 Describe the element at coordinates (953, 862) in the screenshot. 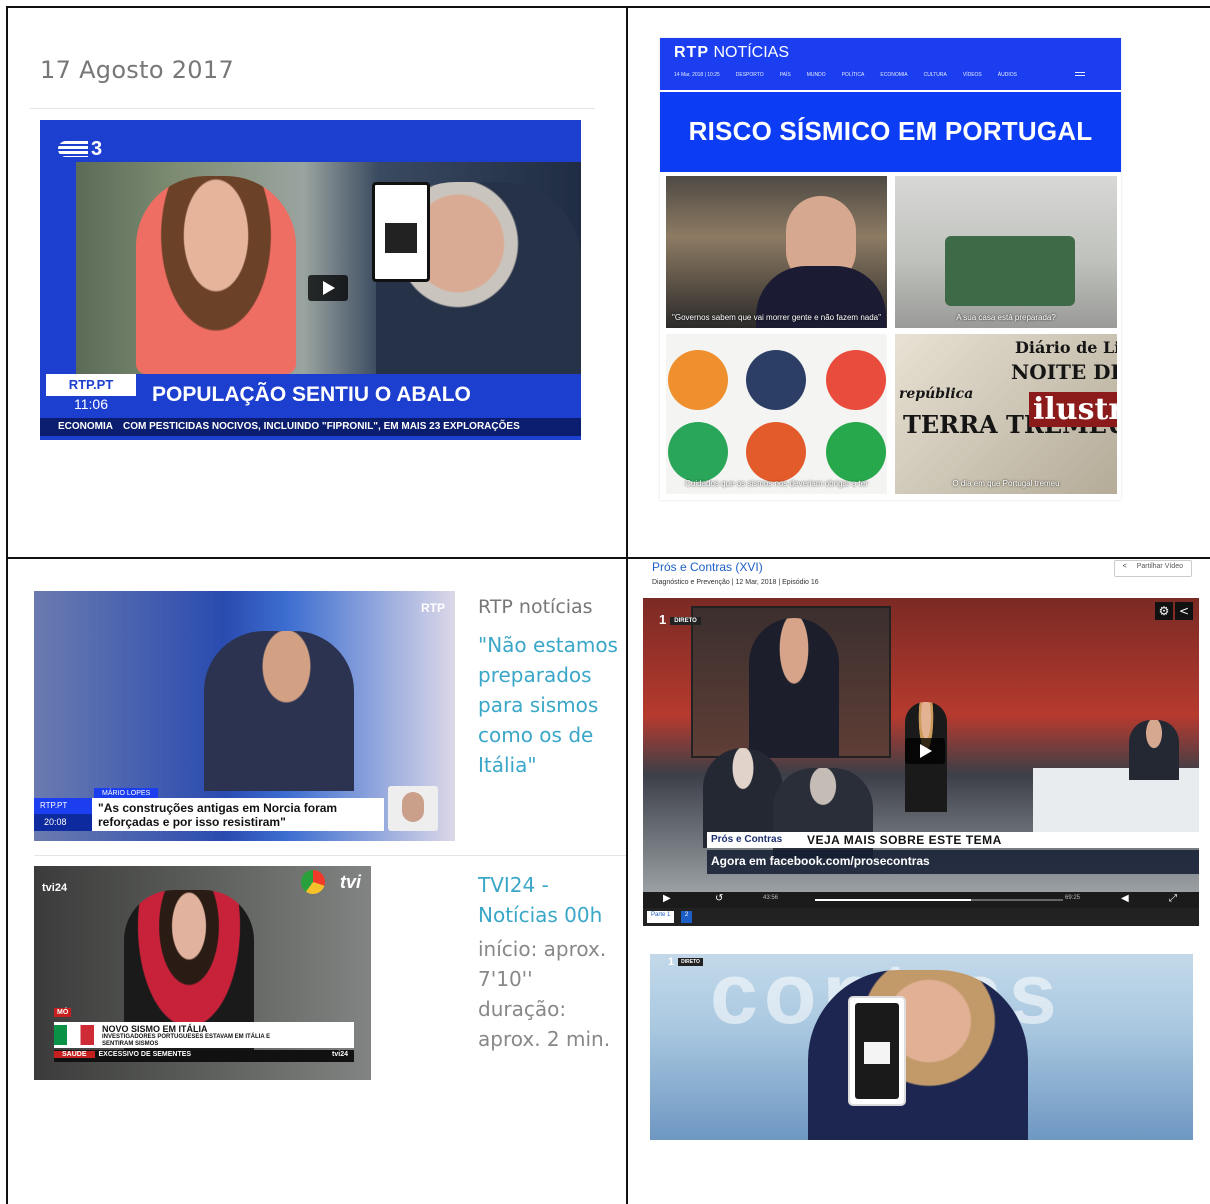

I see `facebook-banner: Agora em facebook.com/prosecontras` at that location.